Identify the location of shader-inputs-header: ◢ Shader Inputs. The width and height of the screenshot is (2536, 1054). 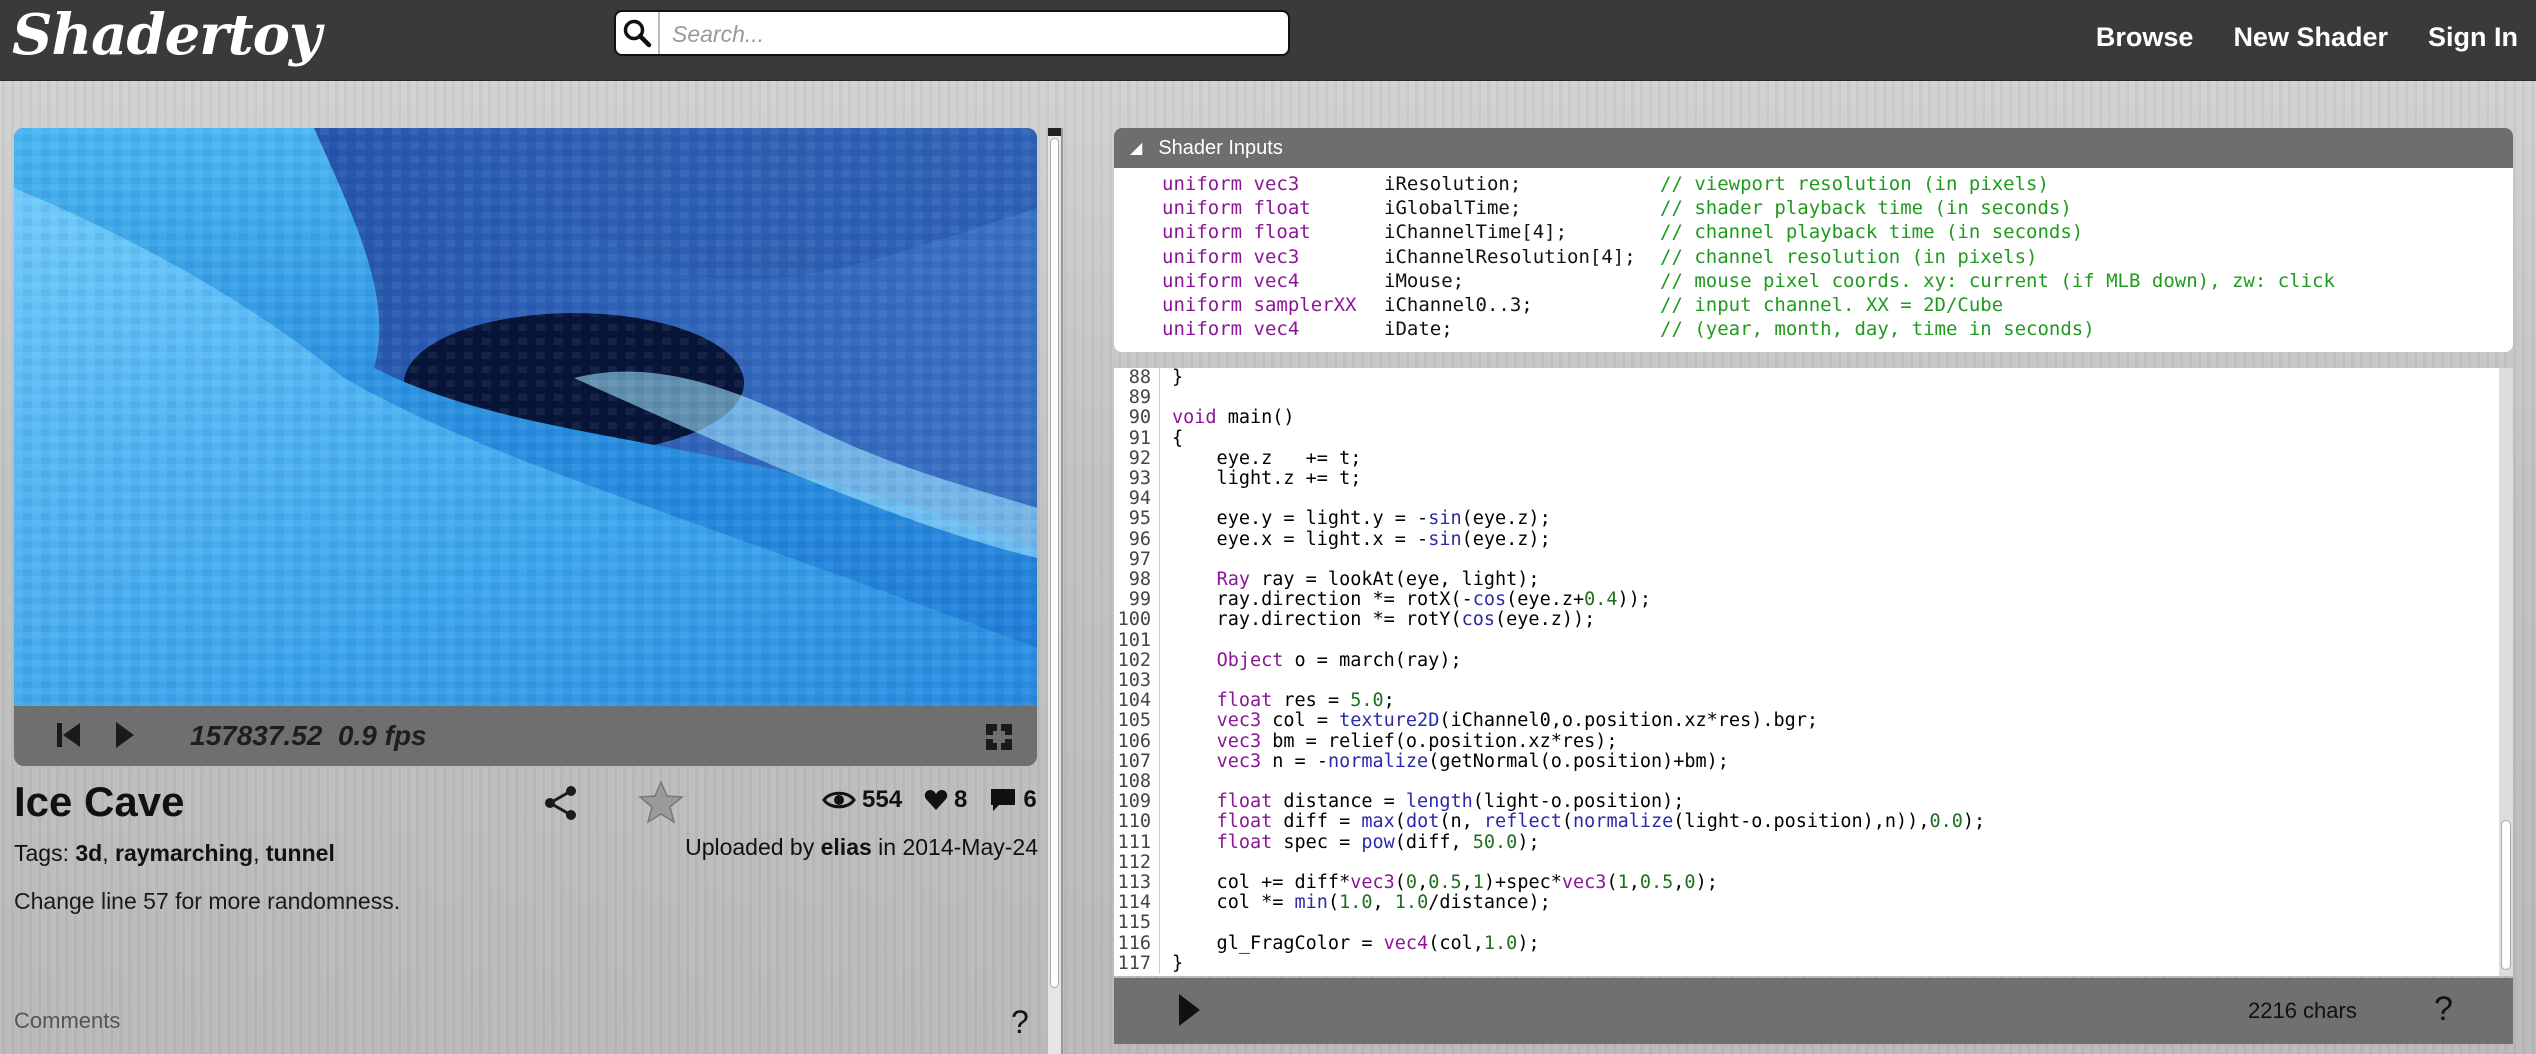
(1813, 148).